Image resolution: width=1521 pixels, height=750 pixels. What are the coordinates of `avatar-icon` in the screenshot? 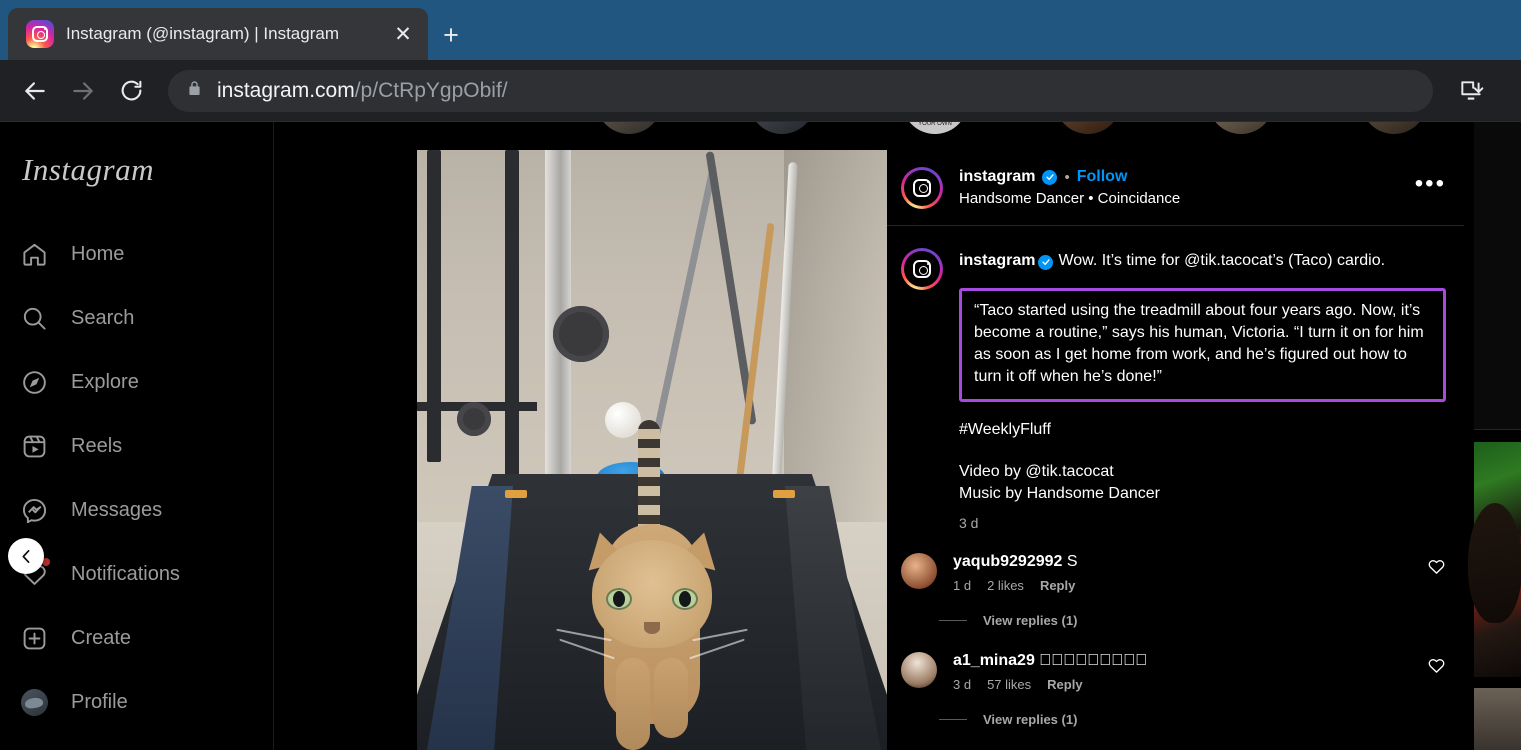 It's located at (34, 702).